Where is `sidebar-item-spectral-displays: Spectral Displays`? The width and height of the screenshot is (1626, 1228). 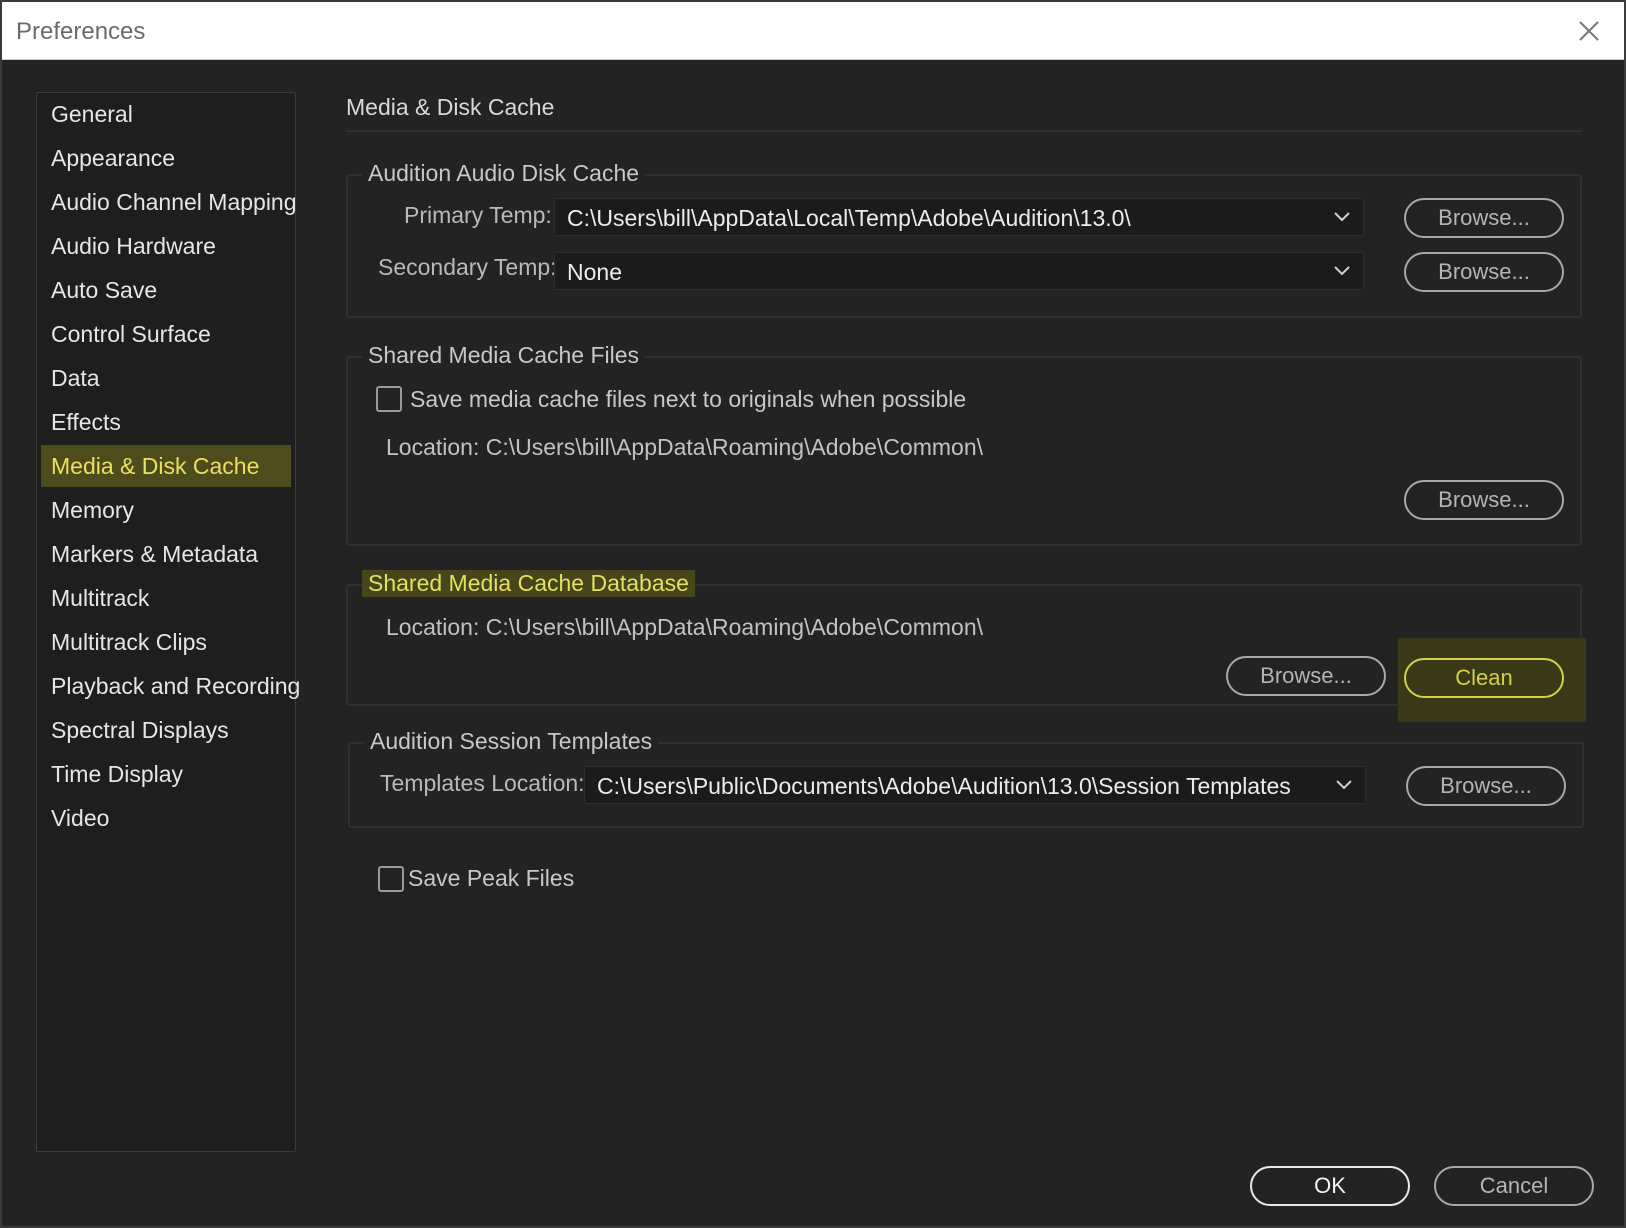
sidebar-item-spectral-displays: Spectral Displays is located at coordinates (166, 730).